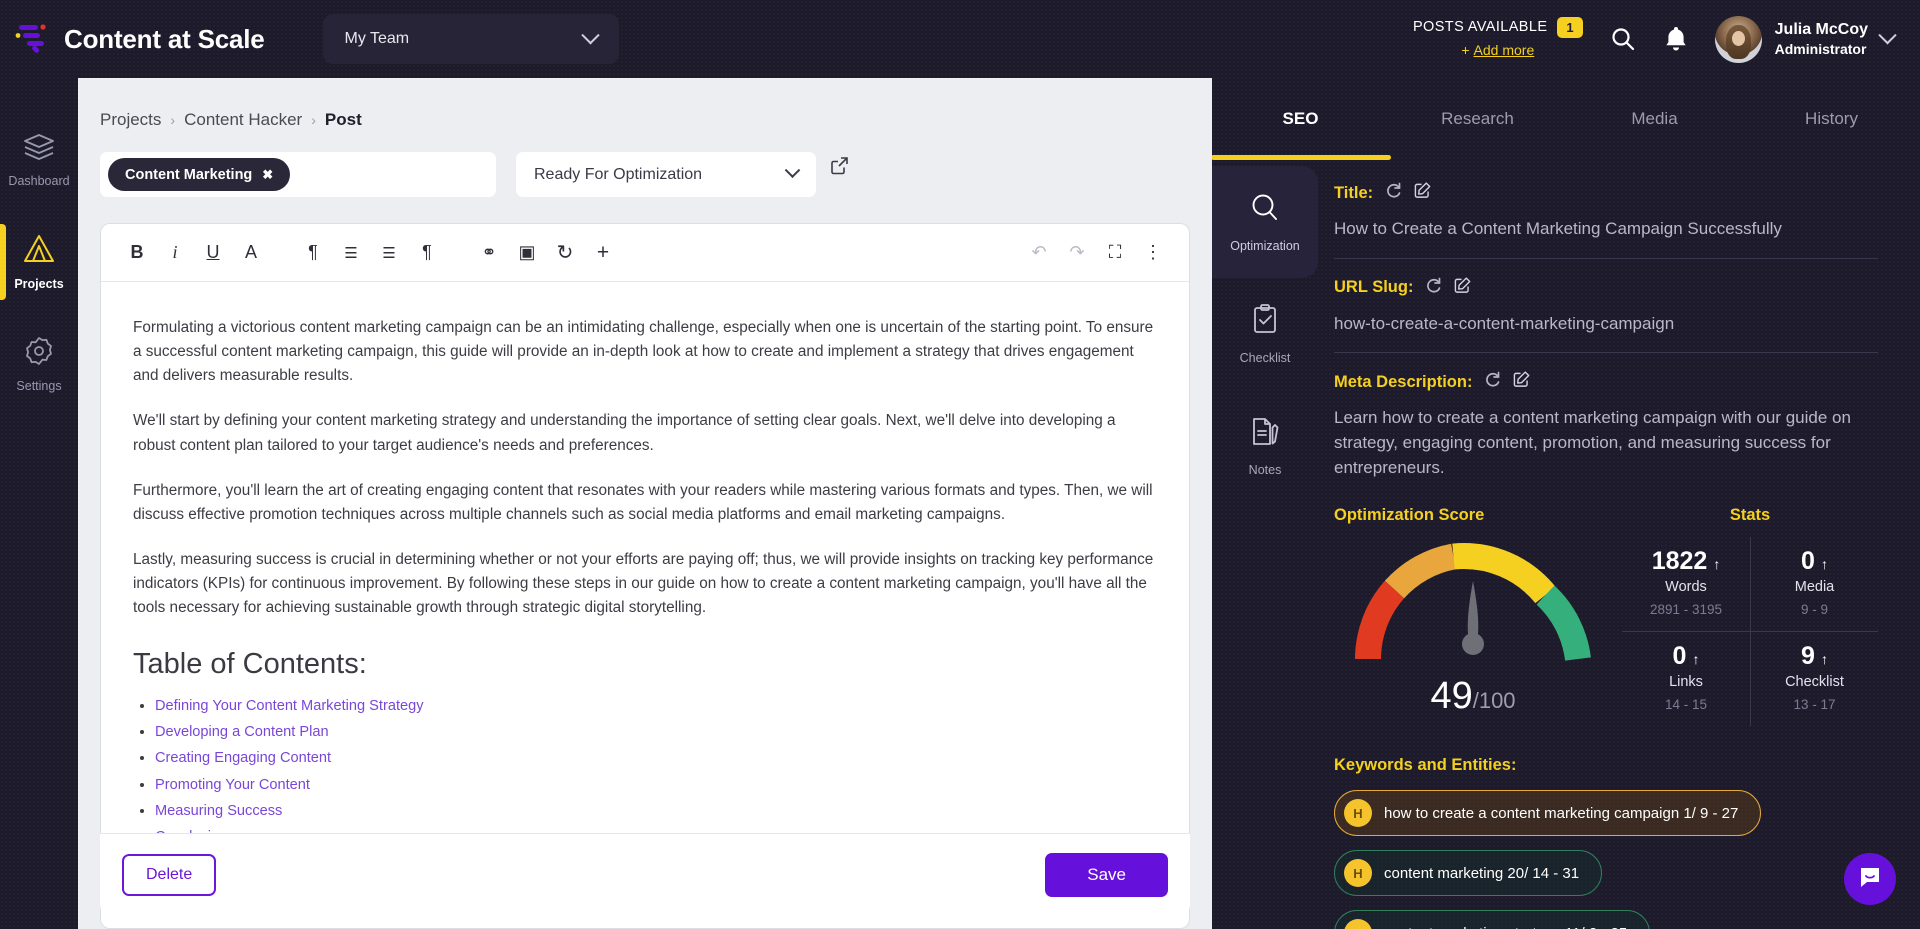  I want to click on paragraph-indent-button: ¶, so click(427, 253).